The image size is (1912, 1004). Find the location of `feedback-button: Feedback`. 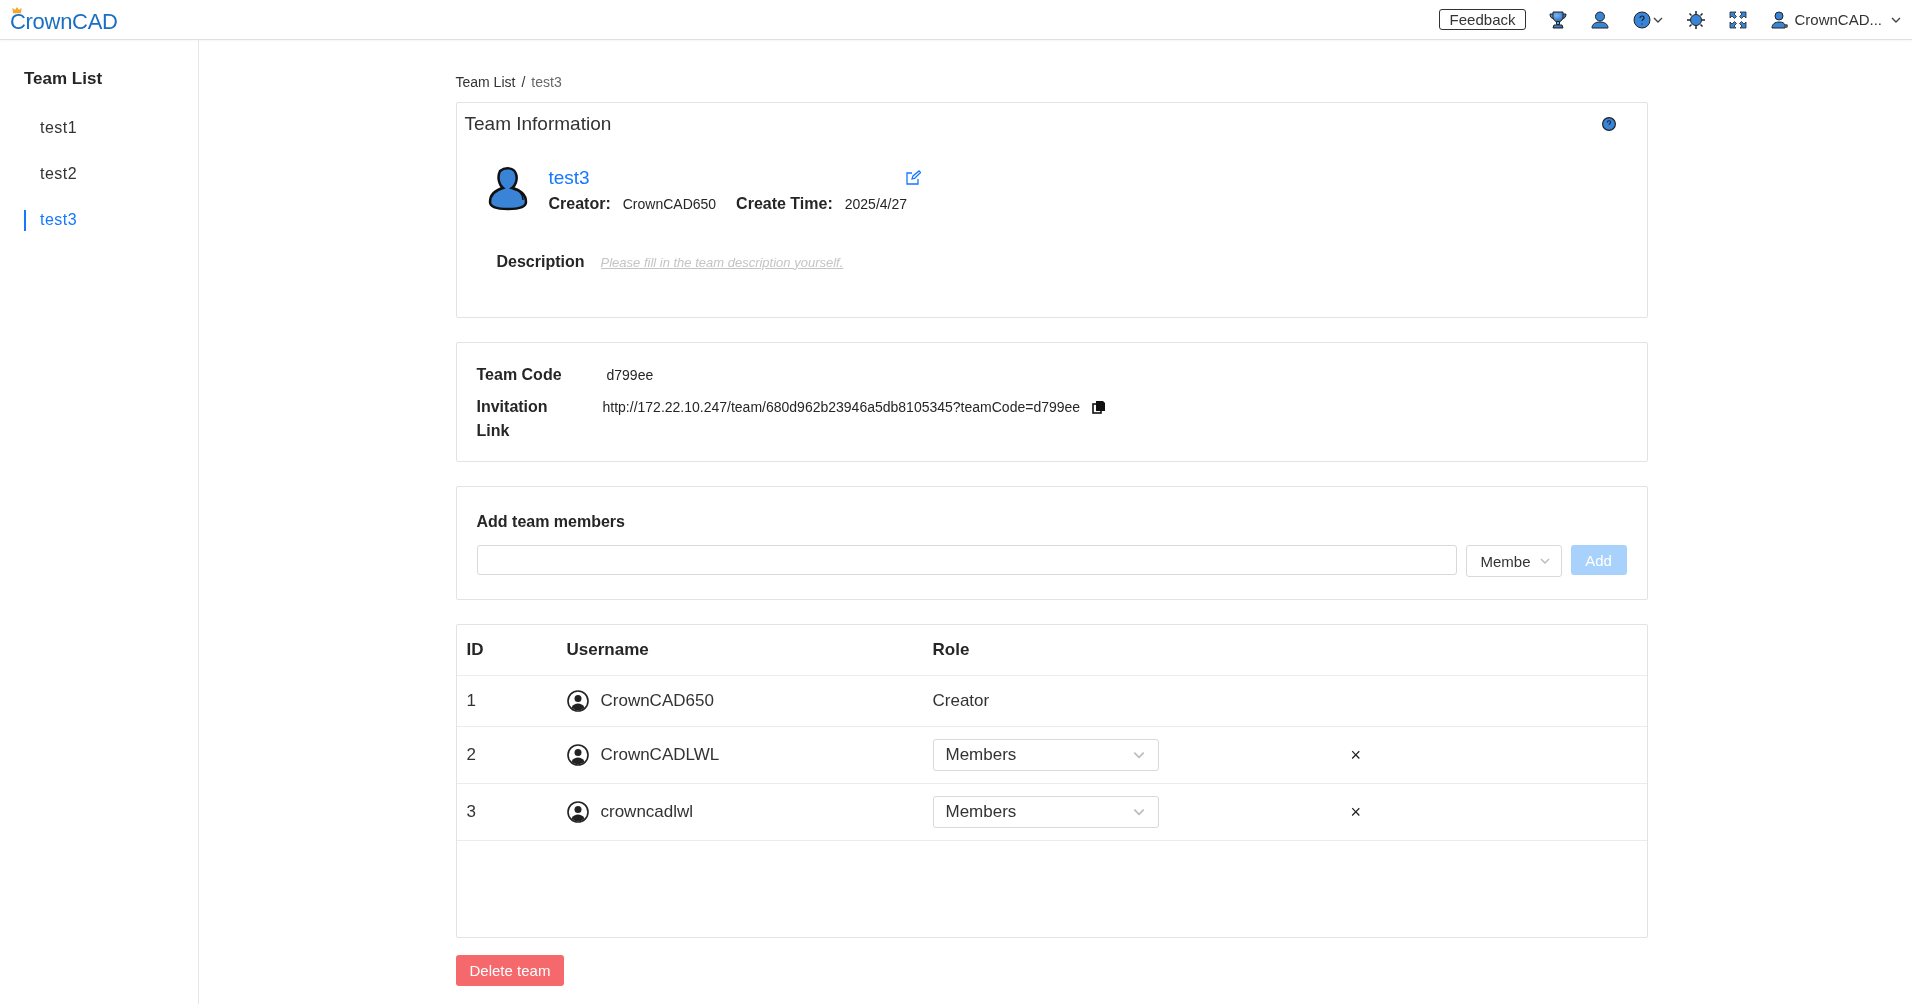

feedback-button: Feedback is located at coordinates (1482, 19).